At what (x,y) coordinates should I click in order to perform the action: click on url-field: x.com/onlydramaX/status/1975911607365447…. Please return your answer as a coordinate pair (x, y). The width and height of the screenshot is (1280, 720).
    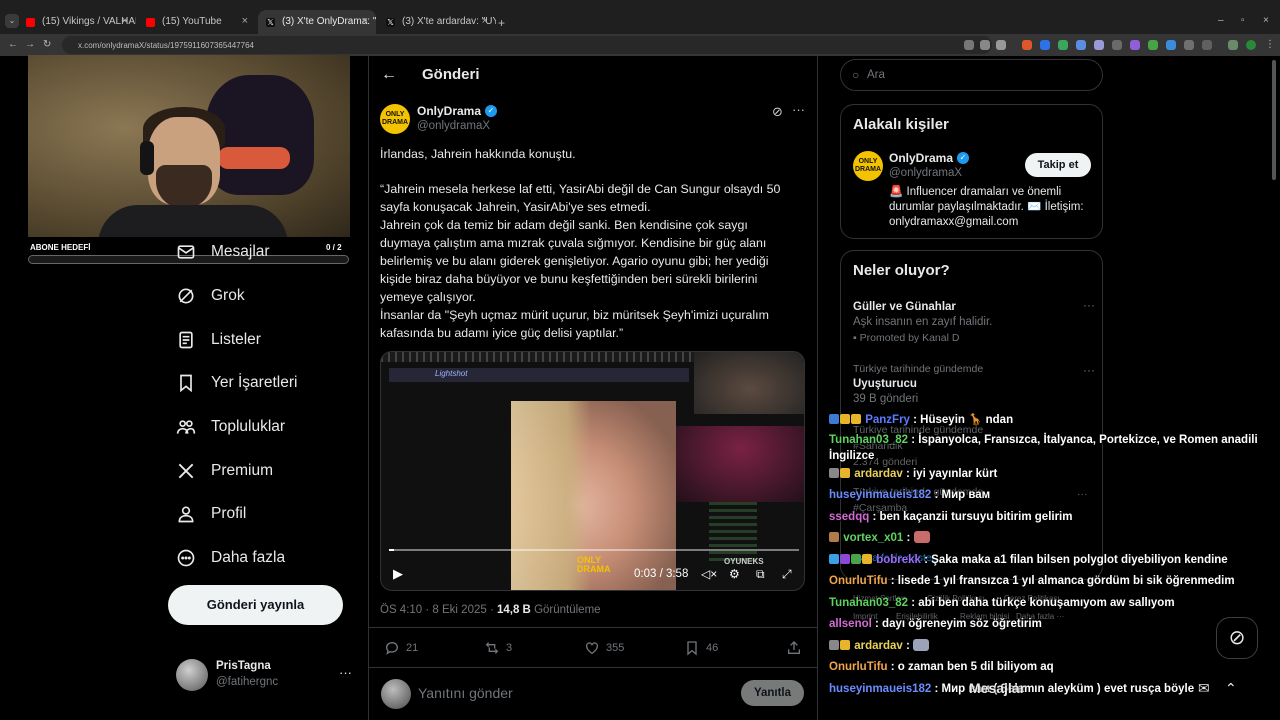
    Looking at the image, I should click on (527, 45).